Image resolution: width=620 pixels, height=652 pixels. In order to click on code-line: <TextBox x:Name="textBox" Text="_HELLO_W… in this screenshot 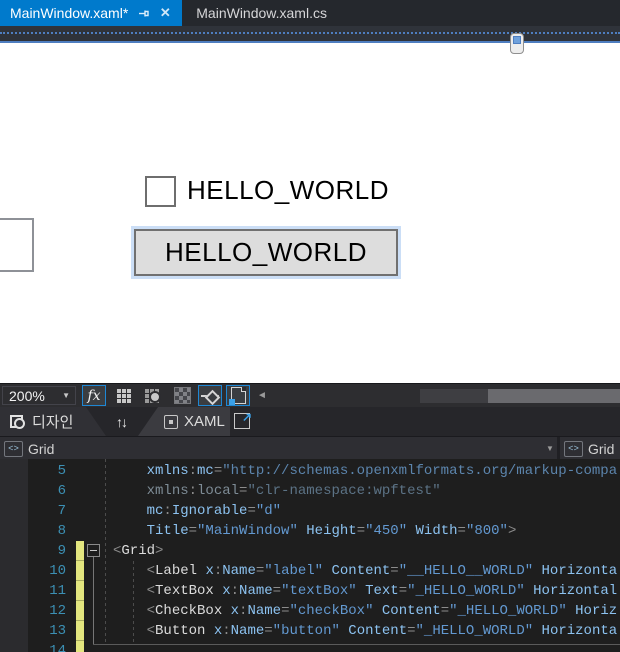, I will do `click(365, 591)`.